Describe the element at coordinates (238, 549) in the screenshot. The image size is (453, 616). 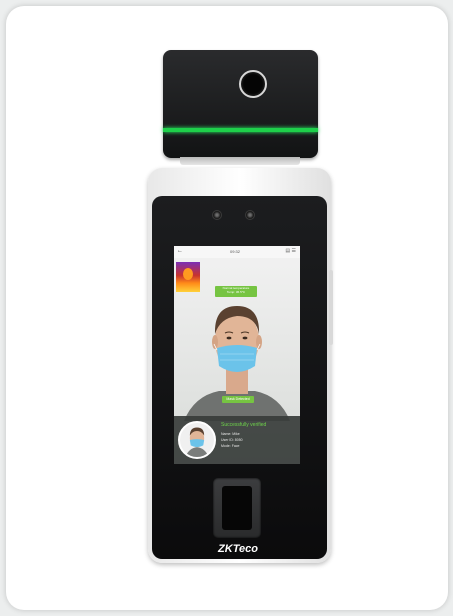
I see `brand-logo: ZKTeco` at that location.